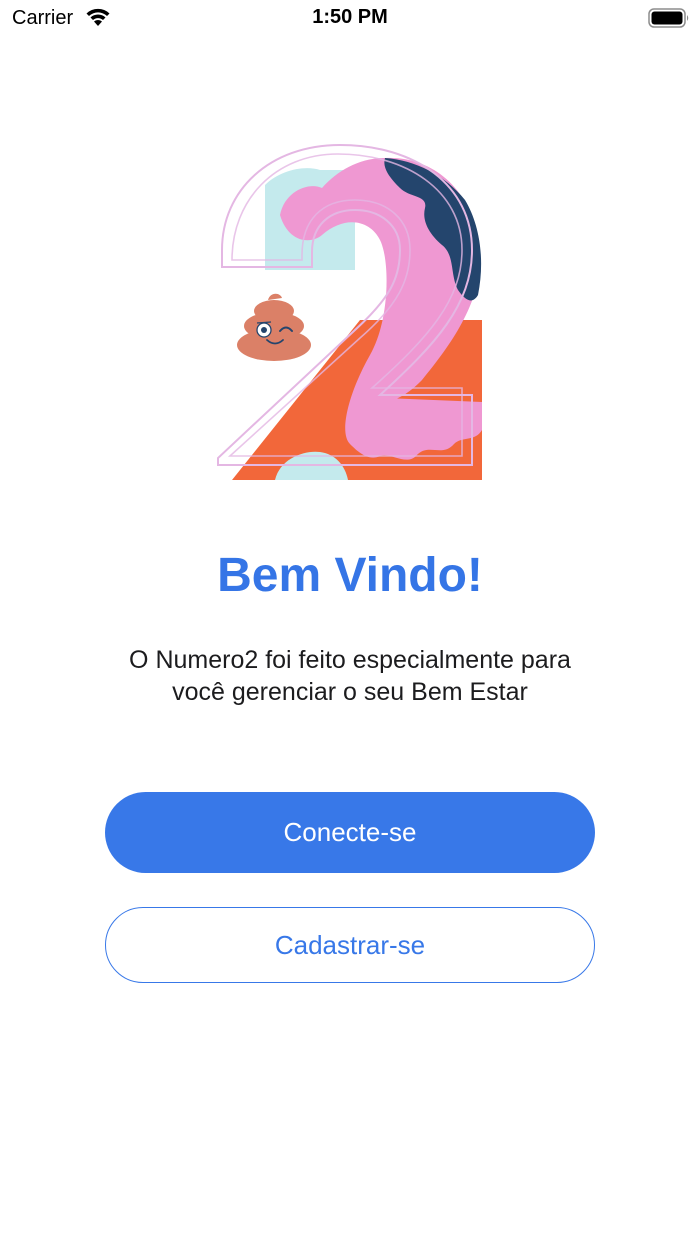 Image resolution: width=700 pixels, height=1244 pixels. I want to click on welcome-title: Bem Vindo!, so click(350, 575).